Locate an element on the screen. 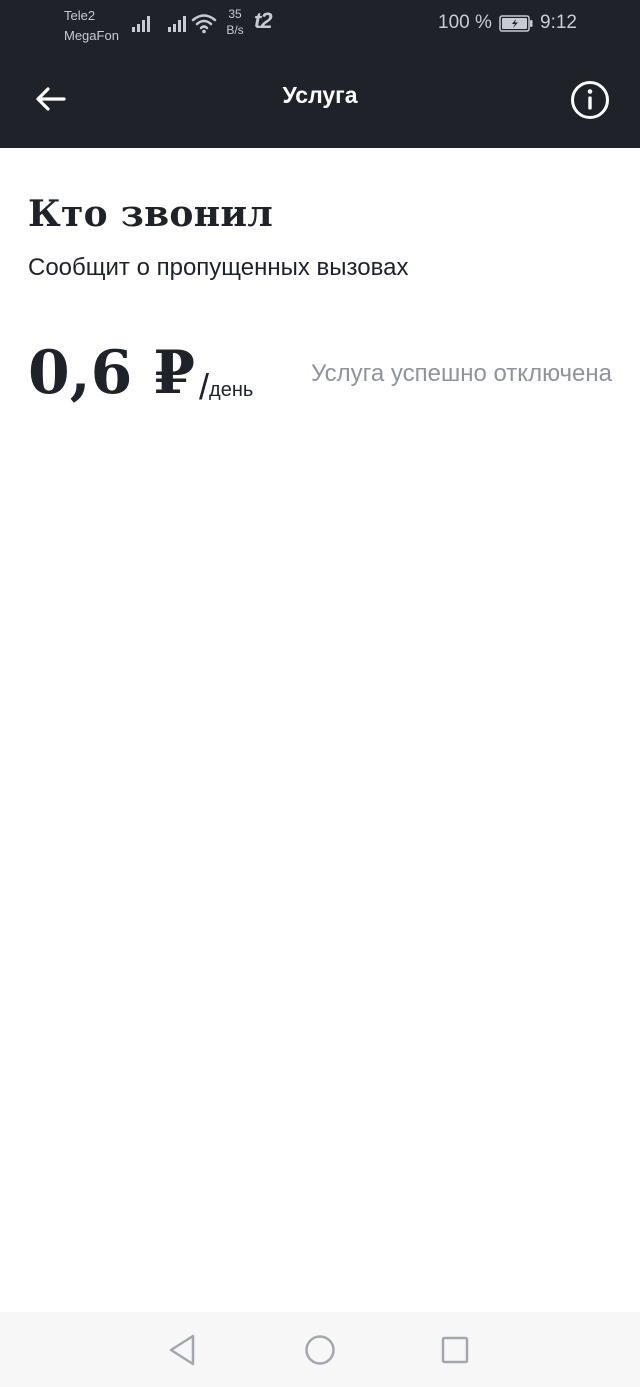  speed-value: 35 is located at coordinates (235, 14).